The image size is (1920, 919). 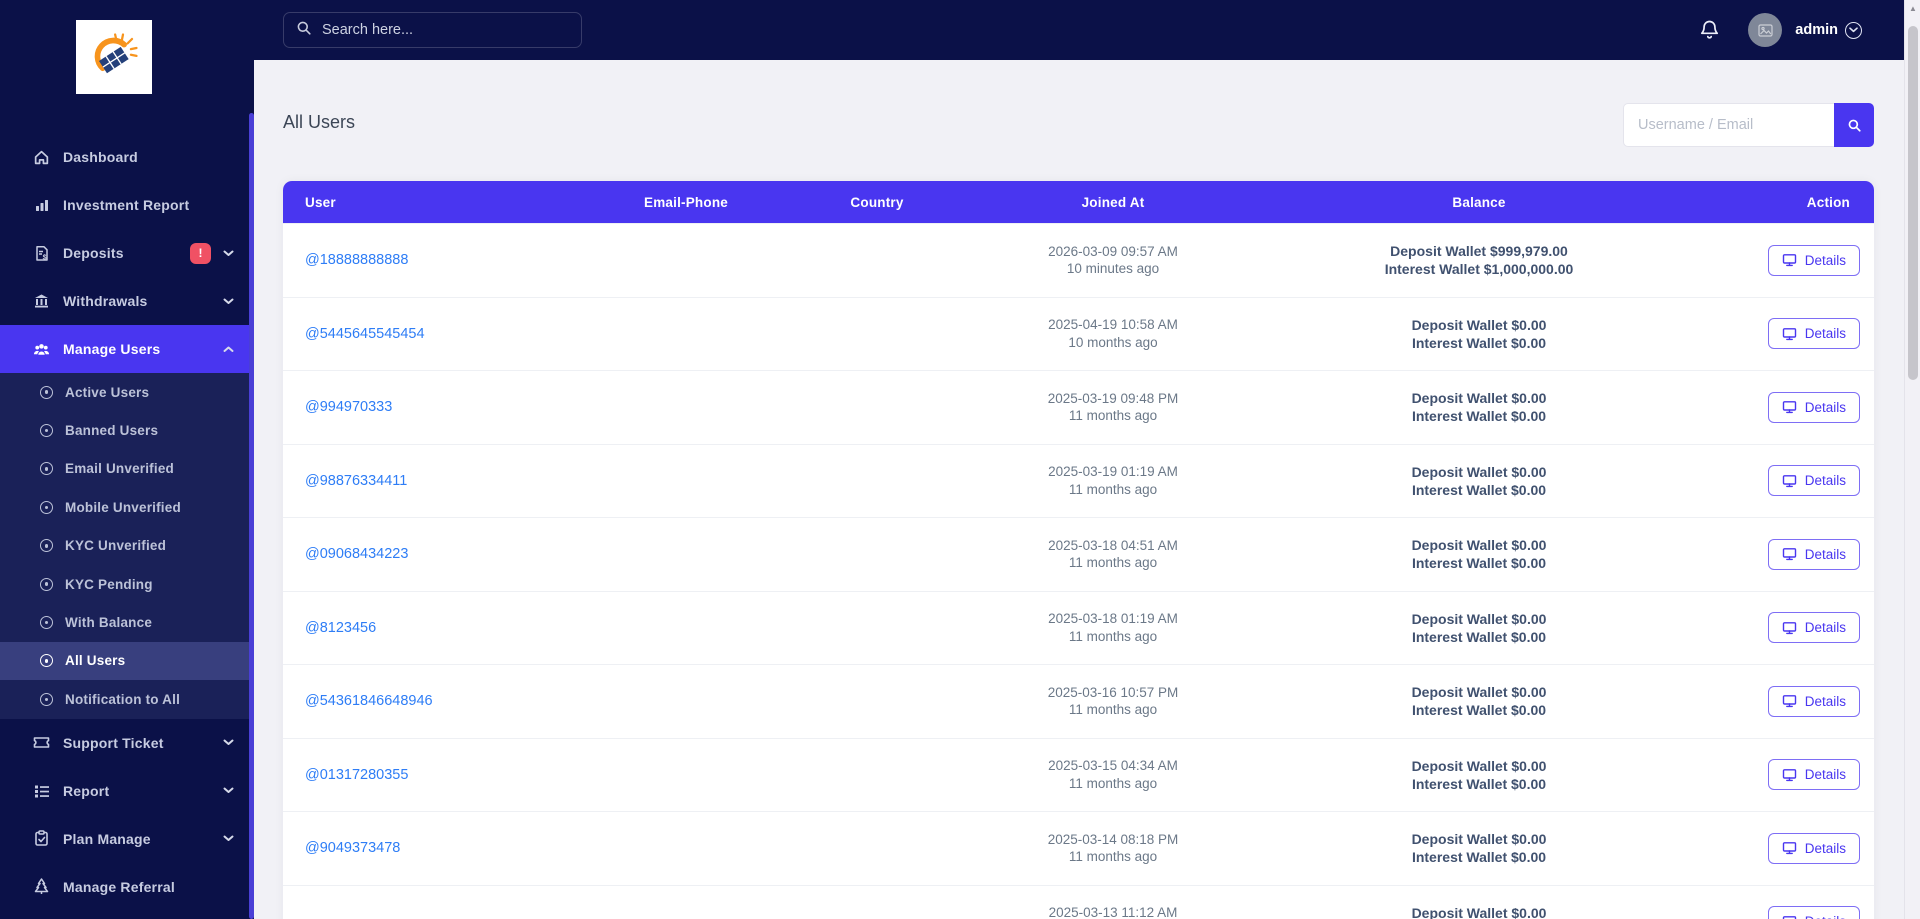 What do you see at coordinates (428, 334) in the screenshot?
I see `user-cell: @5445645545454` at bounding box center [428, 334].